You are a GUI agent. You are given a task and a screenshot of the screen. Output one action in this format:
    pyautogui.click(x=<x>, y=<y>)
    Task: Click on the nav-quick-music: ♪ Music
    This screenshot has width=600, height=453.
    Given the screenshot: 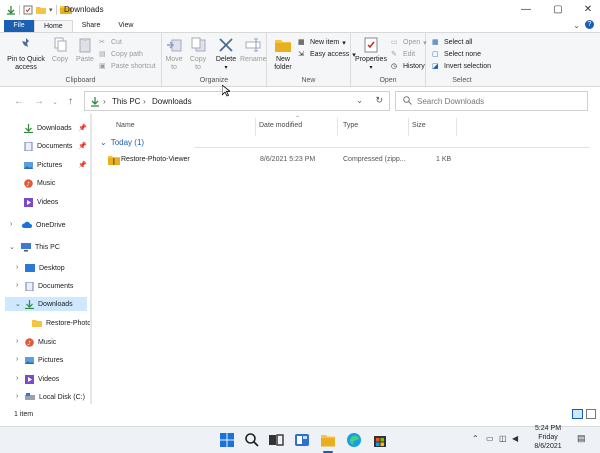 What is the action you would take?
    pyautogui.click(x=39, y=183)
    